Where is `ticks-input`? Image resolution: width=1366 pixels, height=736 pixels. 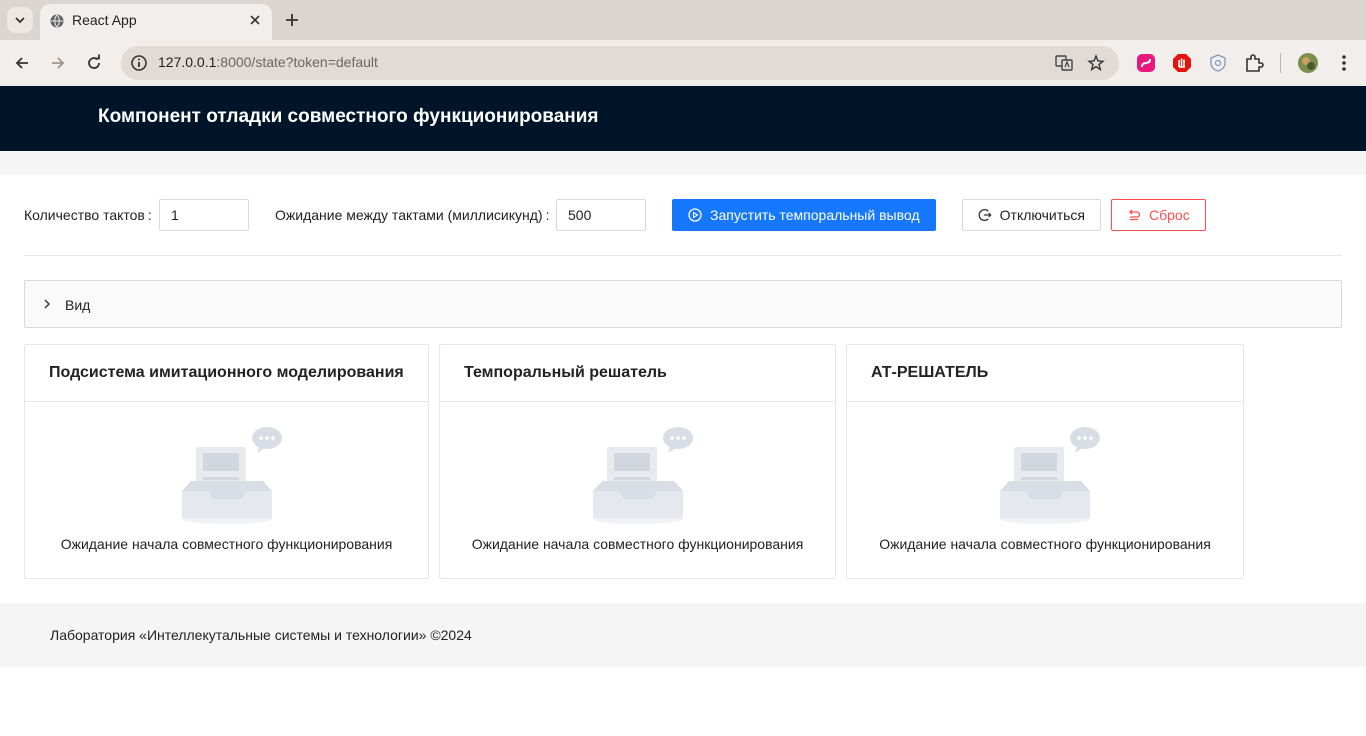 ticks-input is located at coordinates (204, 215).